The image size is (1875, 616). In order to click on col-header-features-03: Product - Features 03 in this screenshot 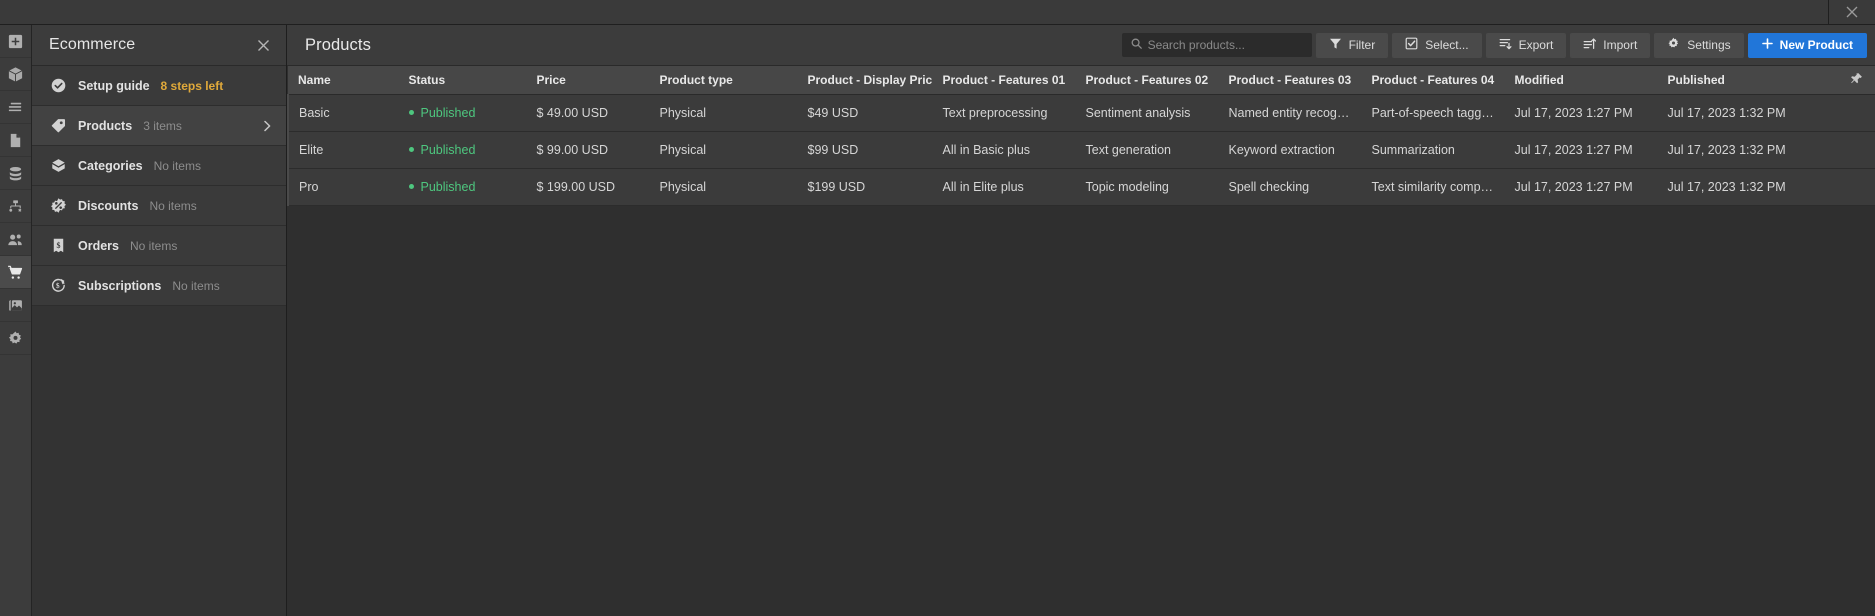, I will do `click(1290, 80)`.